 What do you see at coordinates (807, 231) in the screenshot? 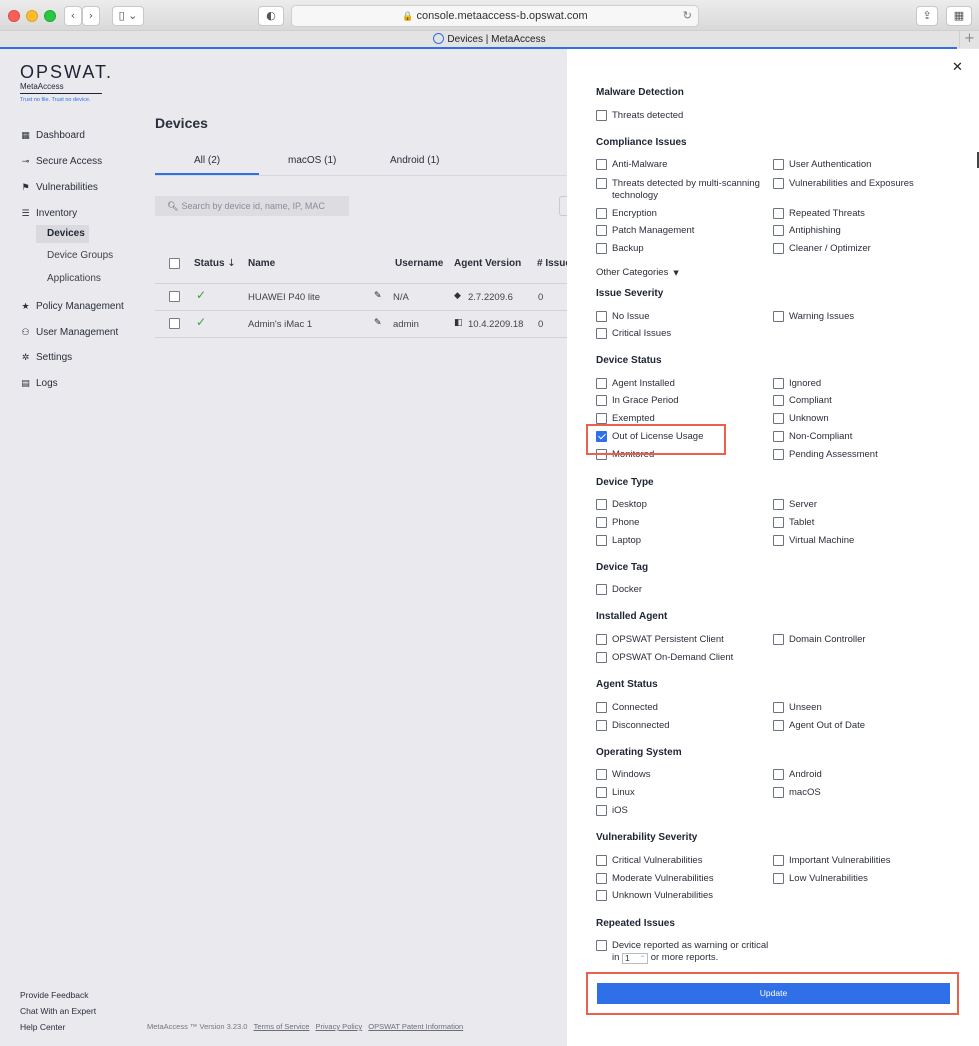
I see `filter-antiphishing: Antiphishing` at bounding box center [807, 231].